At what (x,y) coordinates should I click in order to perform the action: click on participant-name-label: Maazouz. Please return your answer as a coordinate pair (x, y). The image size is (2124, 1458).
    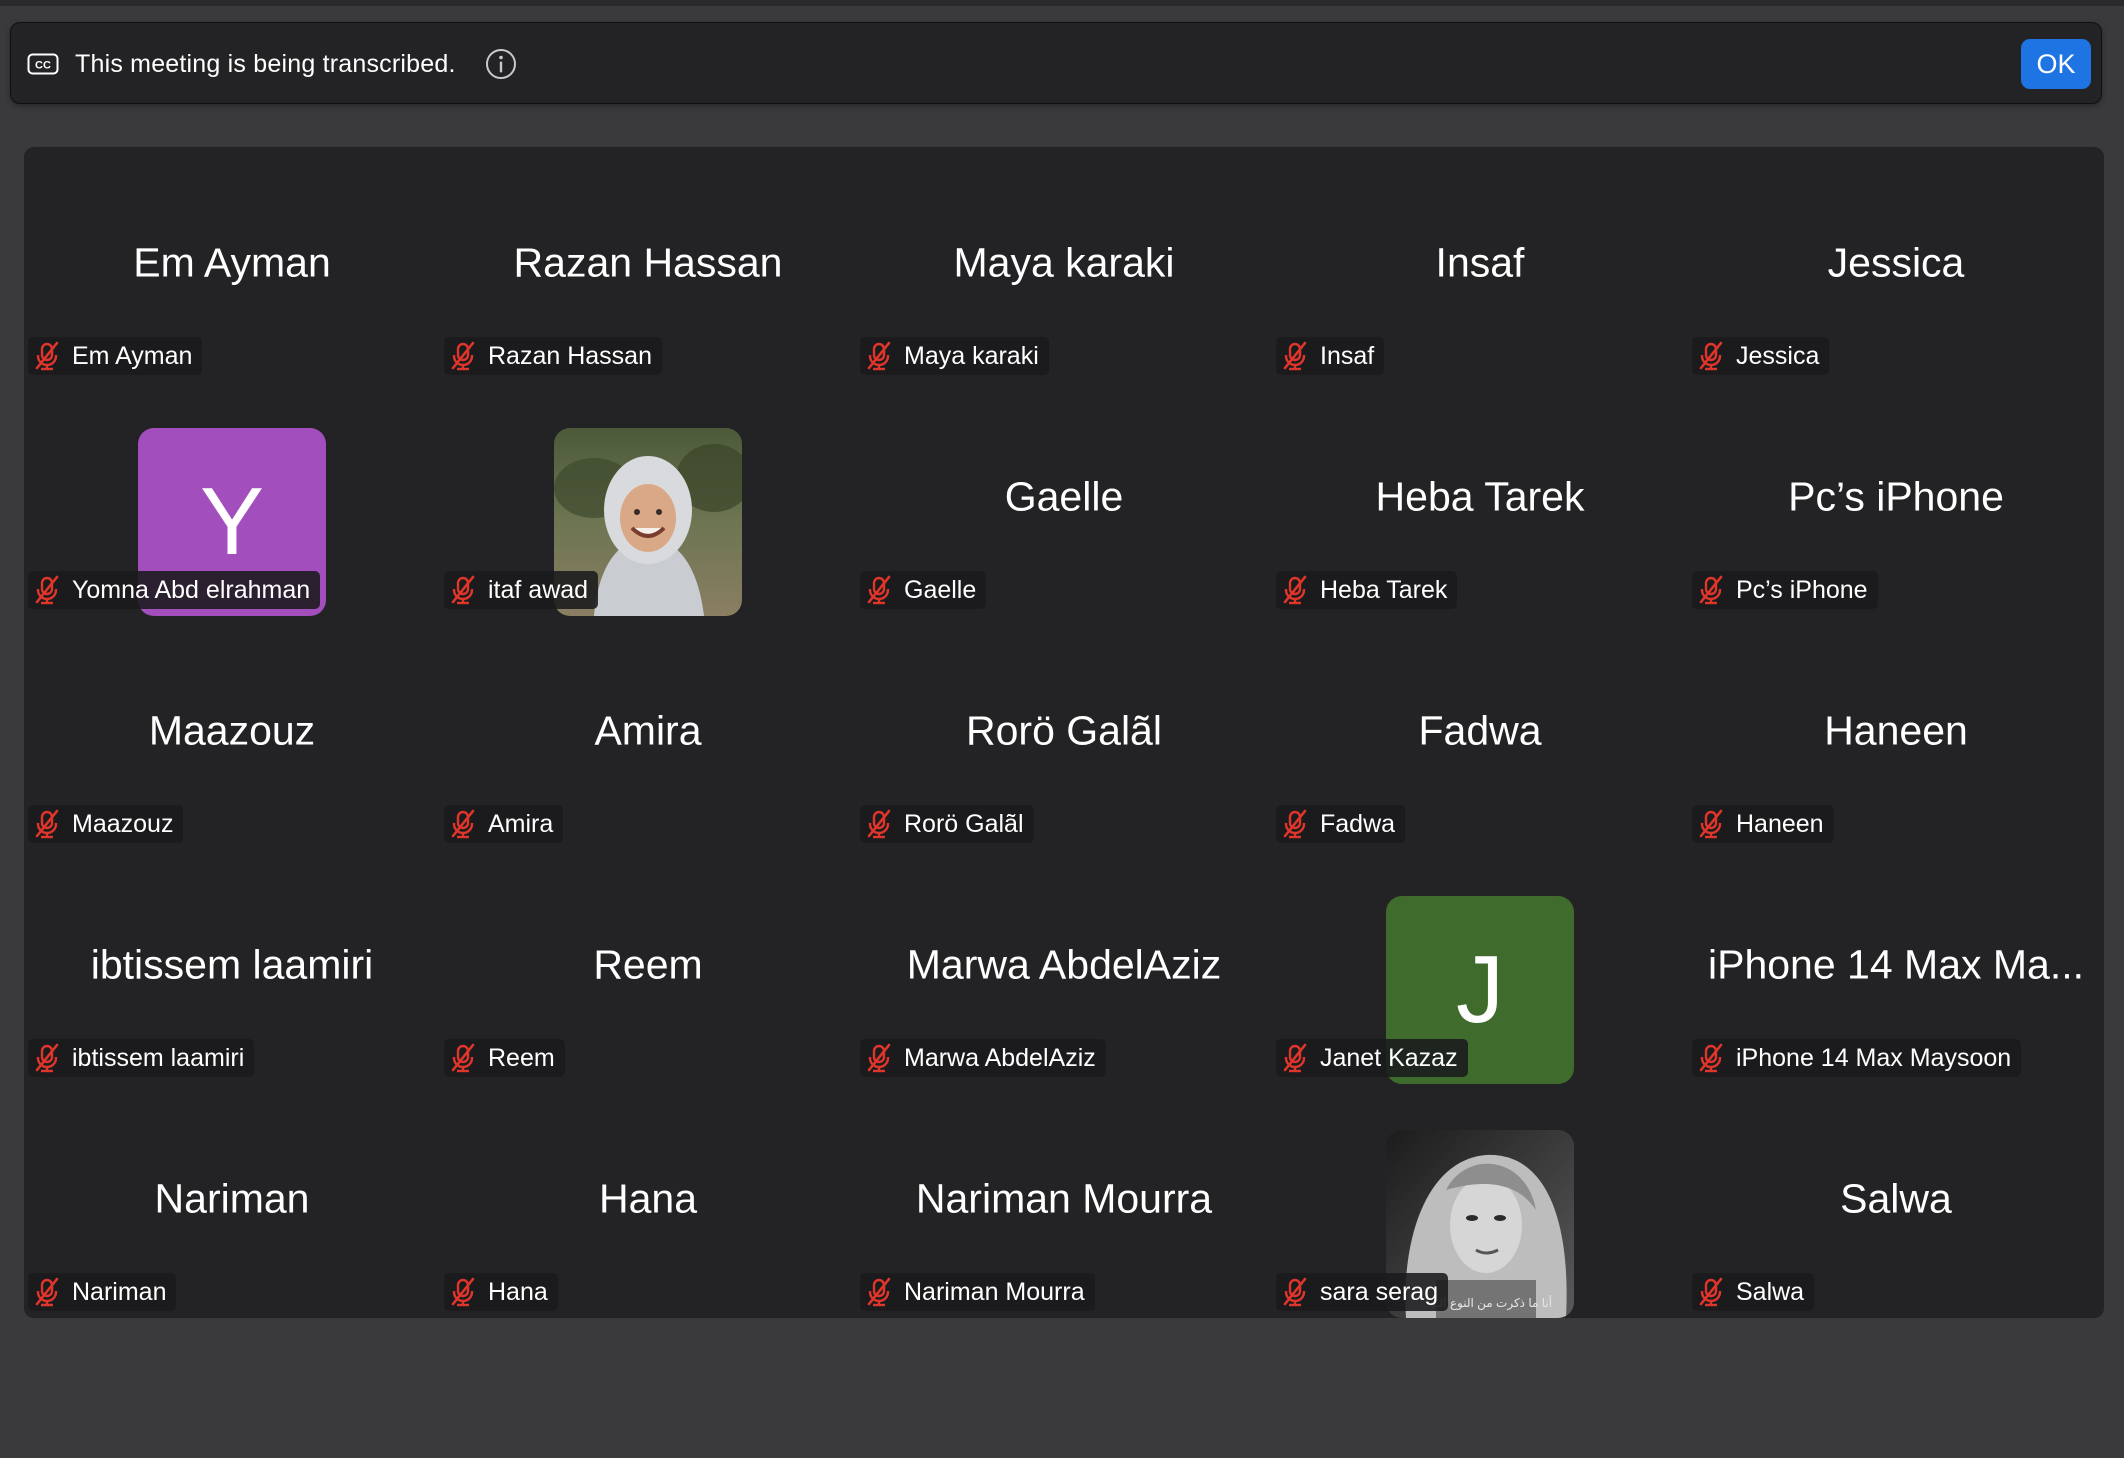
    Looking at the image, I should click on (106, 824).